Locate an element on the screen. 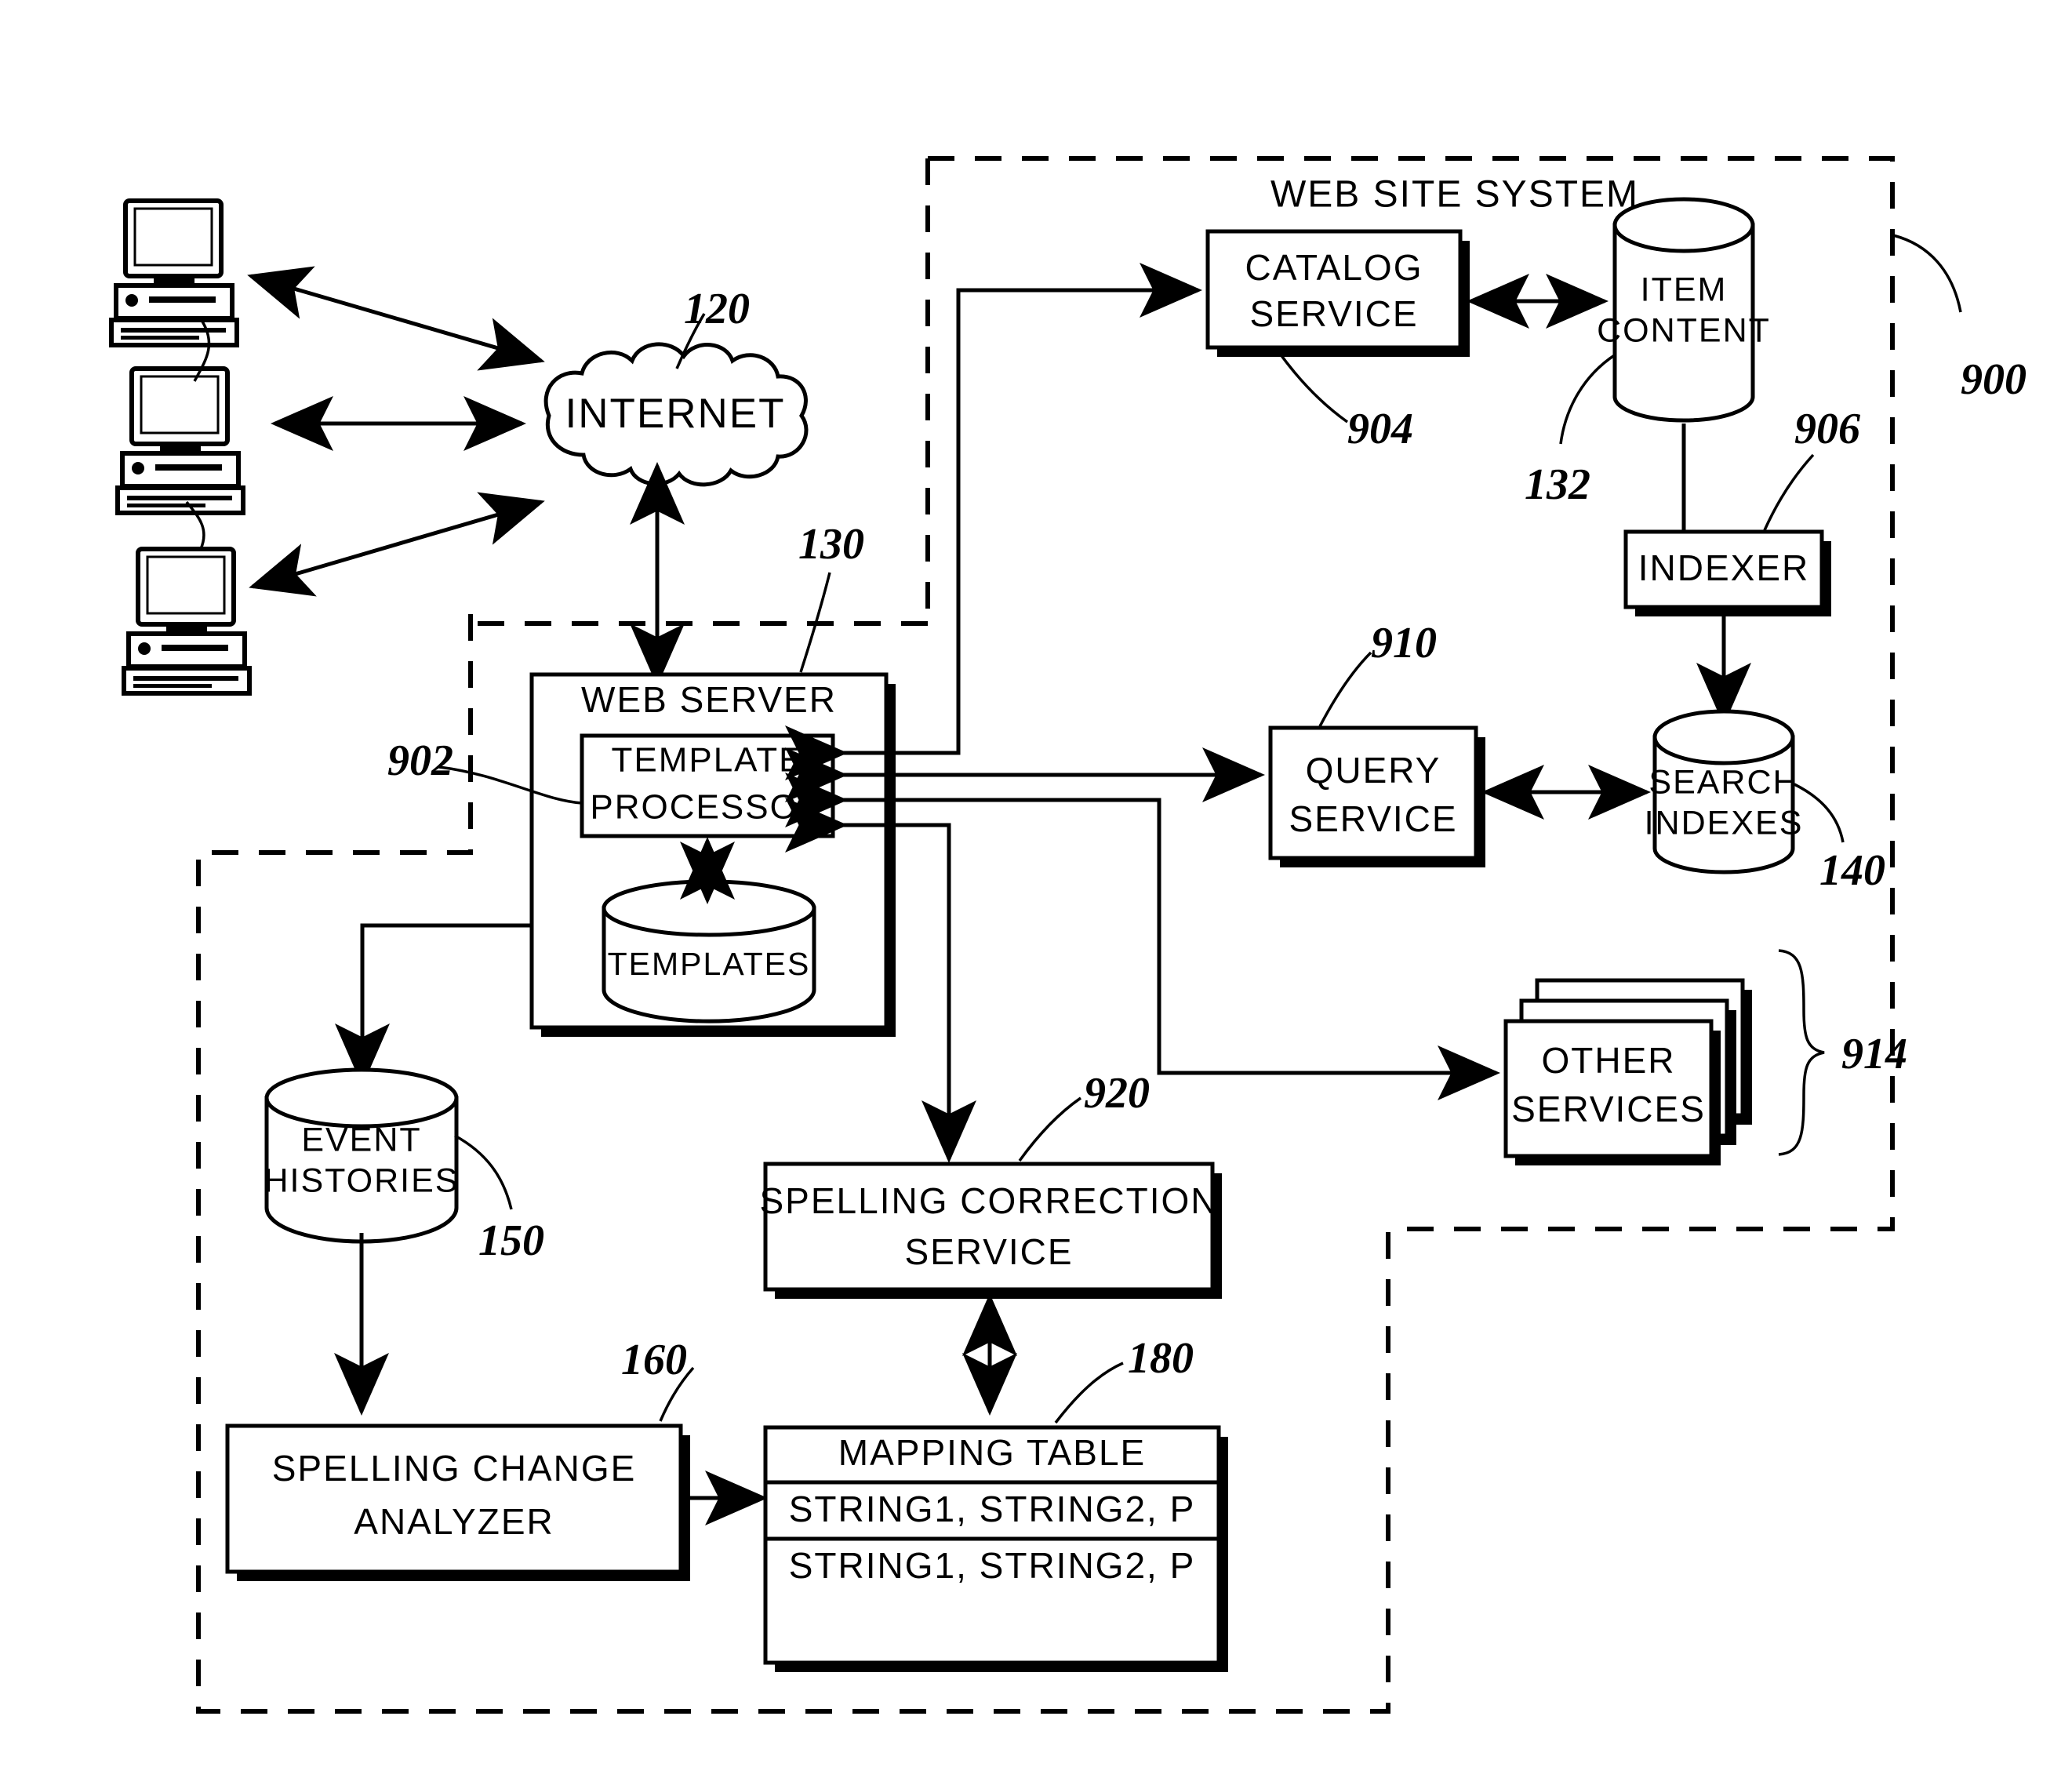  catalog-service-box: CATALOG SERVICE is located at coordinates (1338, 293).